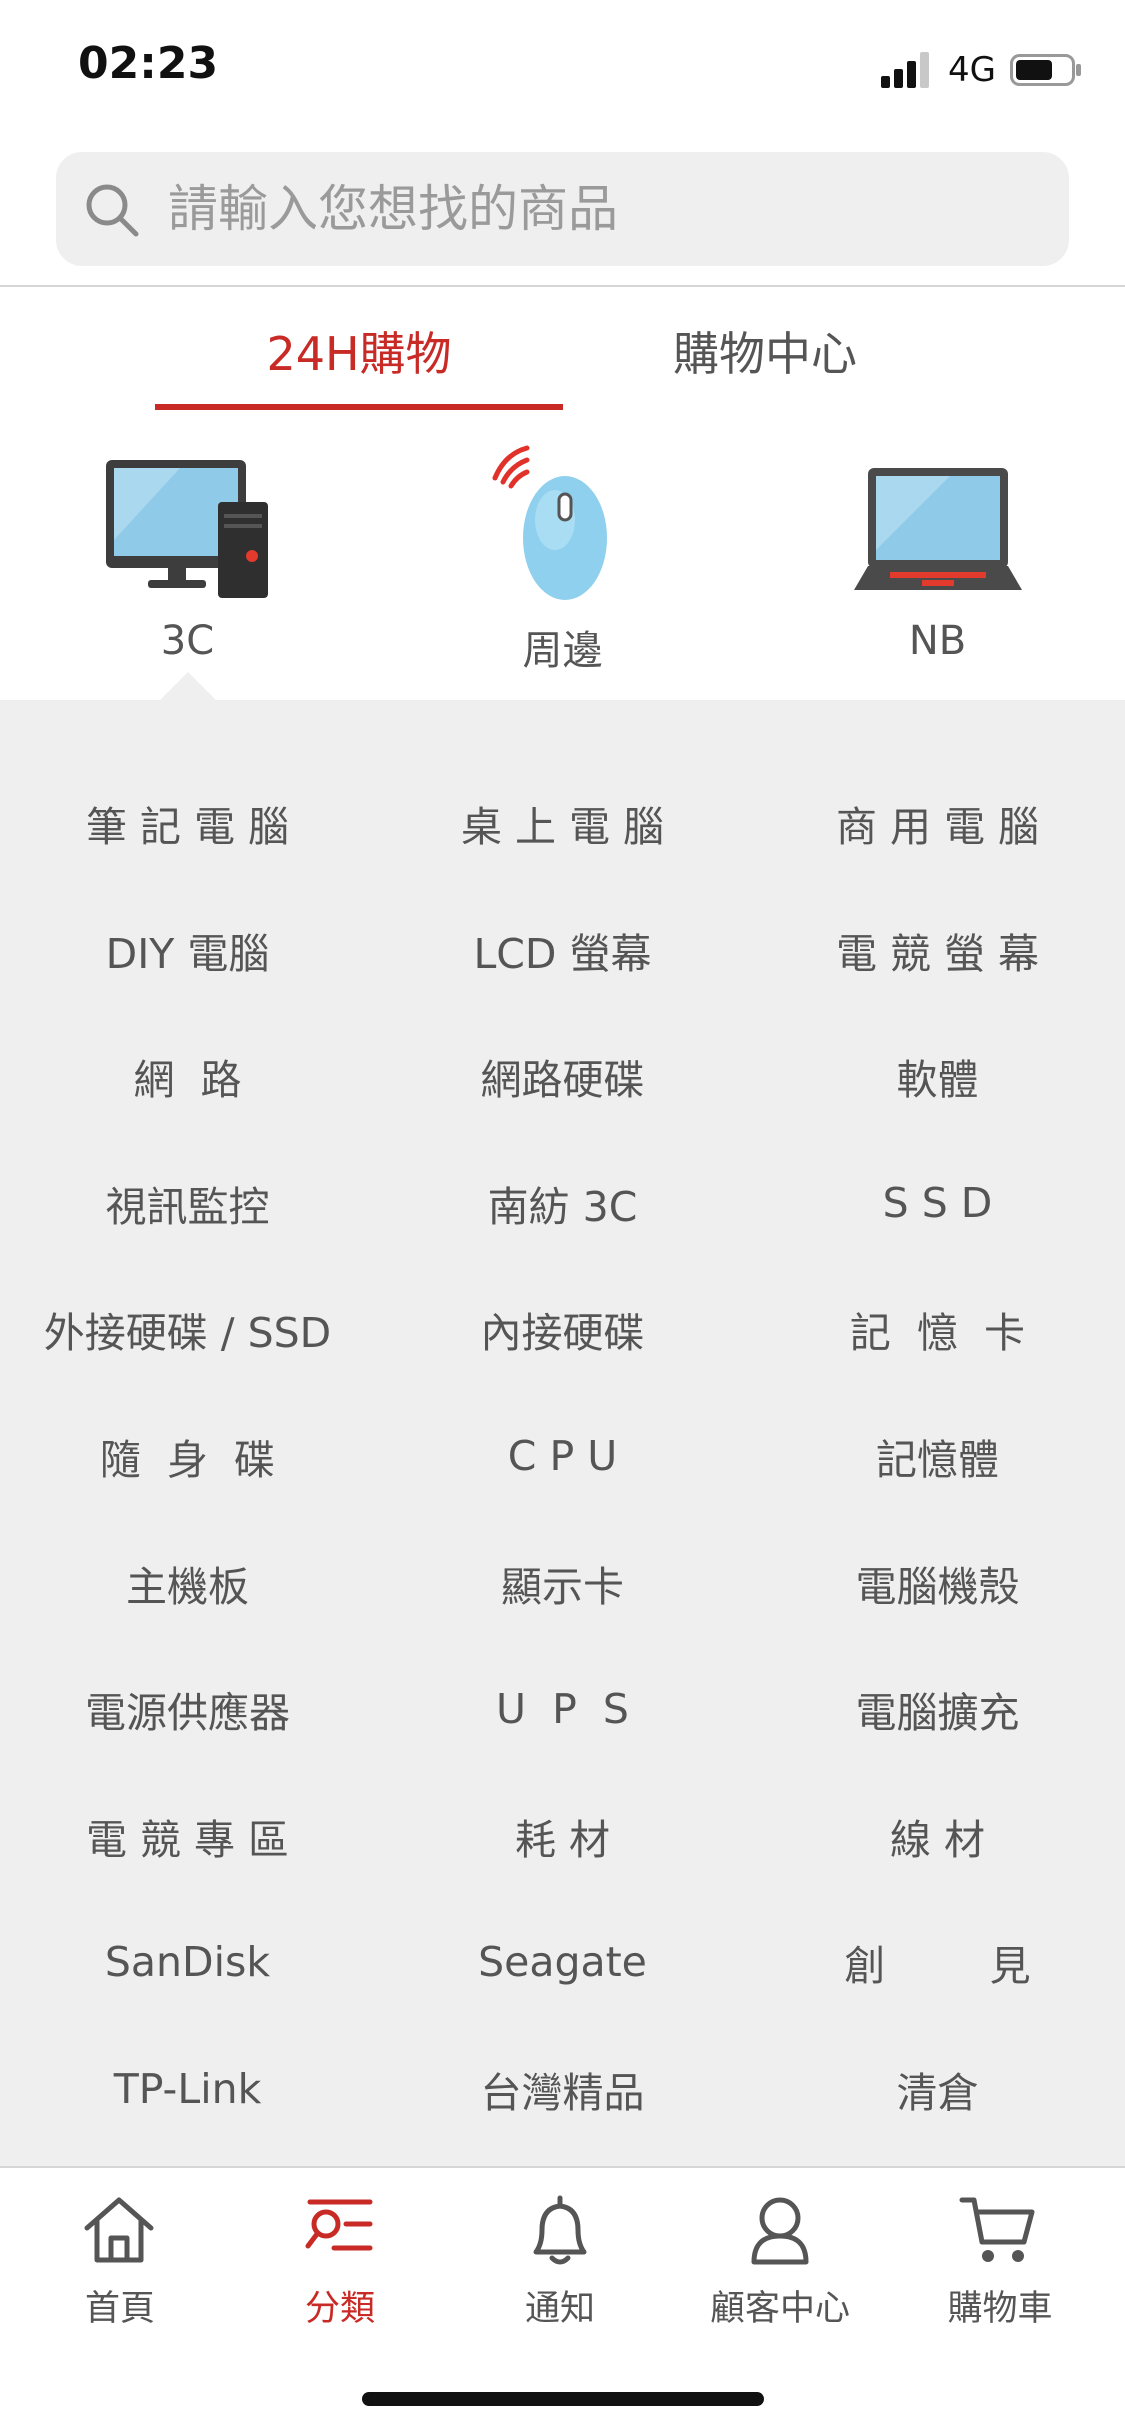  I want to click on subcategory-item: 內接硬碟, so click(562, 1329).